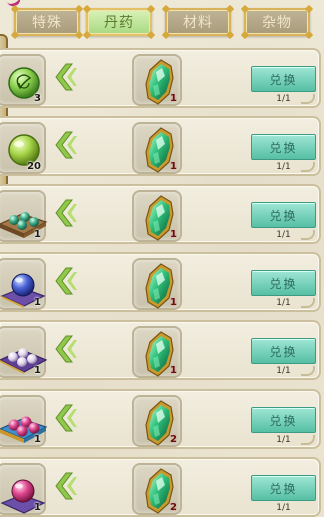 The width and height of the screenshot is (324, 517). I want to click on tab-elixirs: 丹药, so click(119, 22).